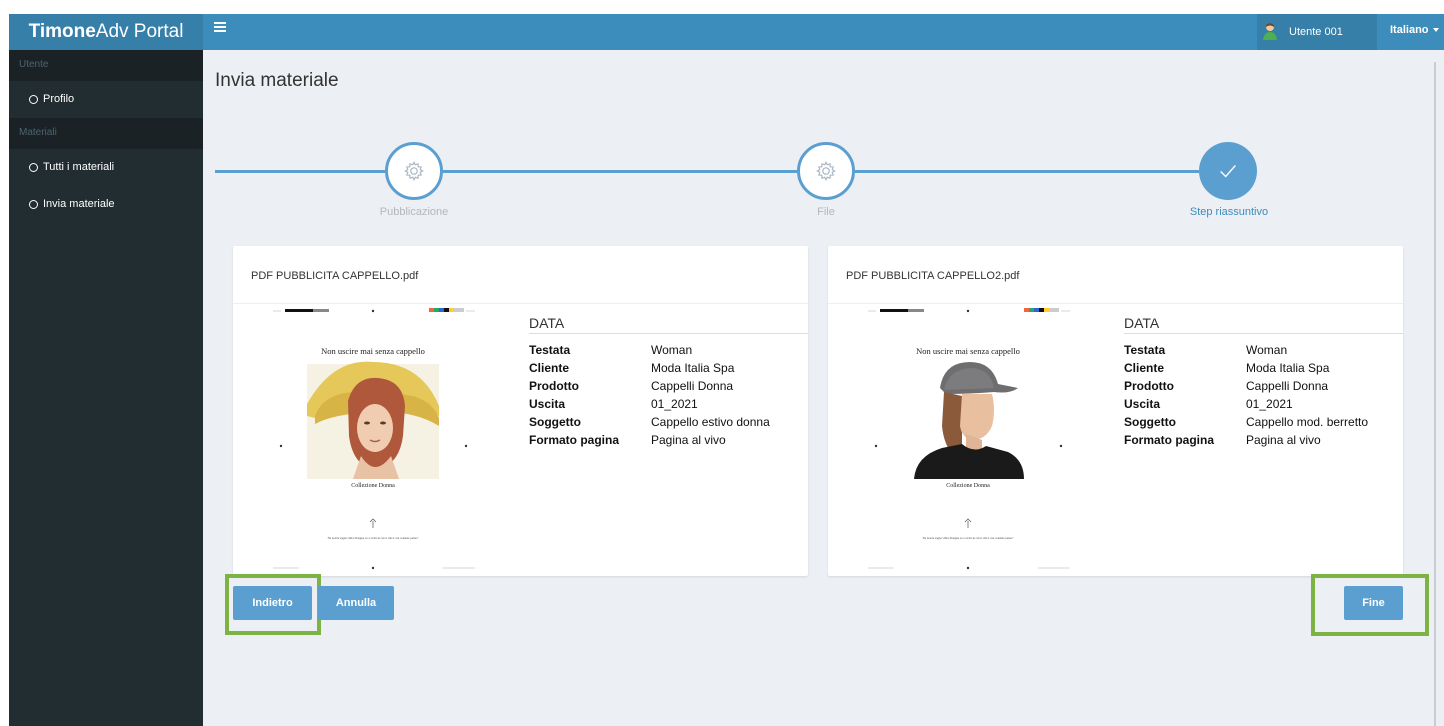 The height and width of the screenshot is (726, 1444). Describe the element at coordinates (62, 31) in the screenshot. I see `brand-bold: Timone` at that location.